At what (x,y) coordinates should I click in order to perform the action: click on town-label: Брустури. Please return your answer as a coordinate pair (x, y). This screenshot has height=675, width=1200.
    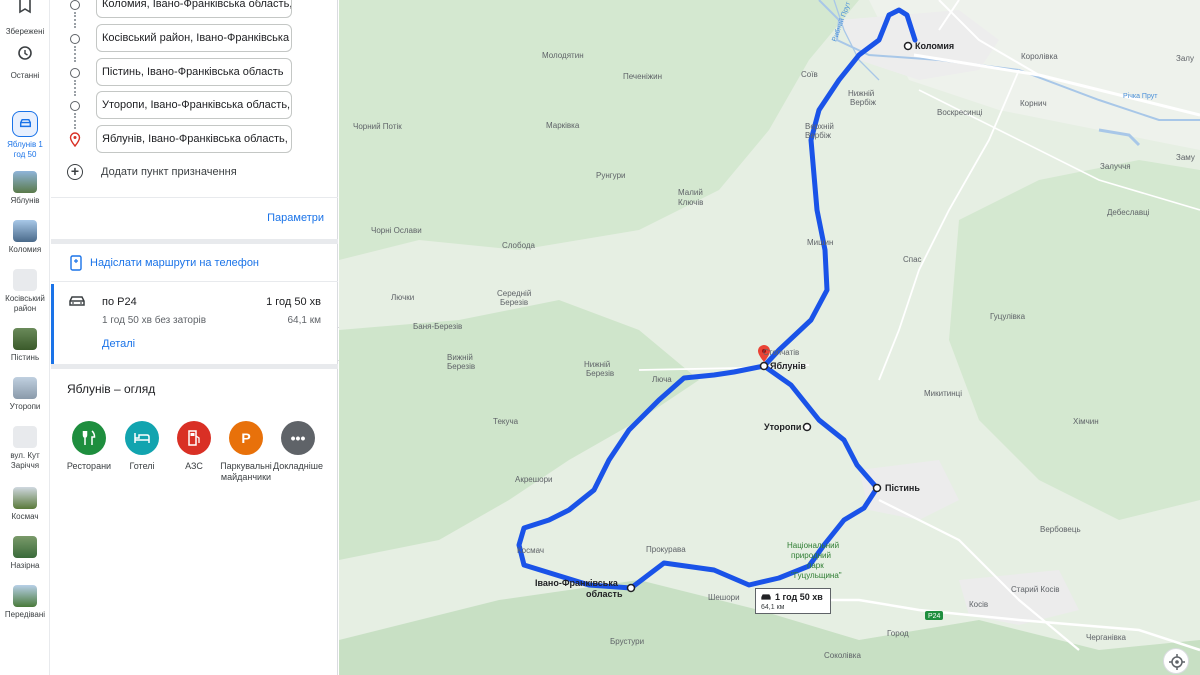
    Looking at the image, I should click on (627, 641).